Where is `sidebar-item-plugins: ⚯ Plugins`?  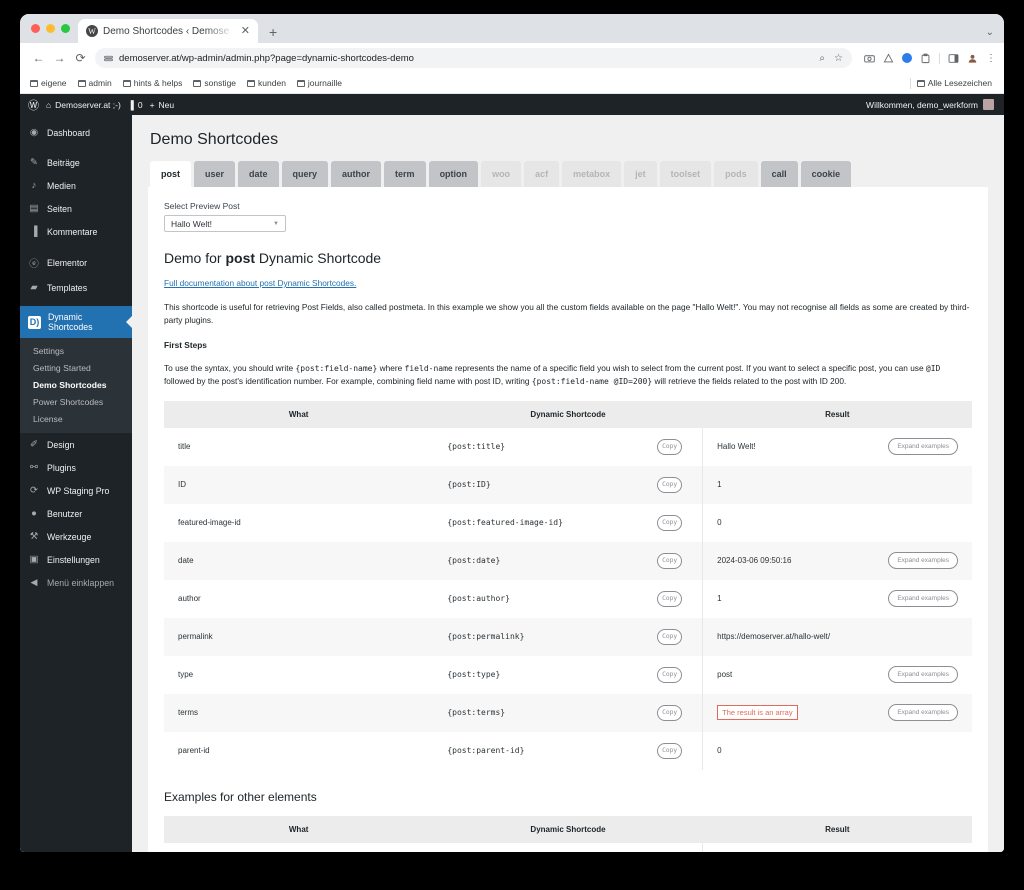 sidebar-item-plugins: ⚯ Plugins is located at coordinates (76, 467).